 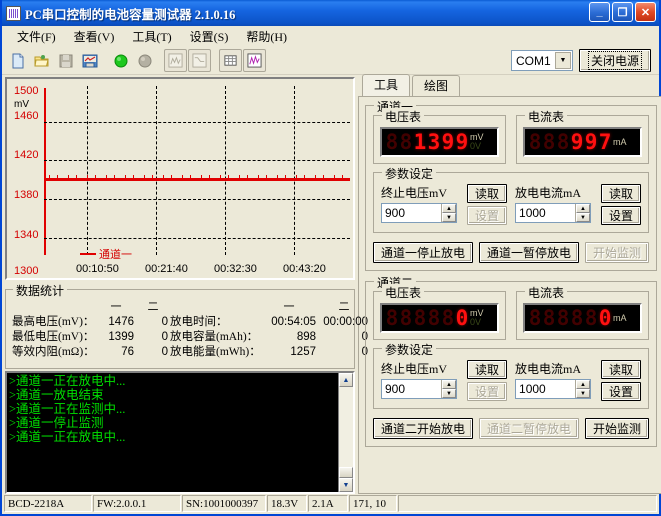 I want to click on channel1-cutoff-read-button: 读取, so click(x=487, y=193).